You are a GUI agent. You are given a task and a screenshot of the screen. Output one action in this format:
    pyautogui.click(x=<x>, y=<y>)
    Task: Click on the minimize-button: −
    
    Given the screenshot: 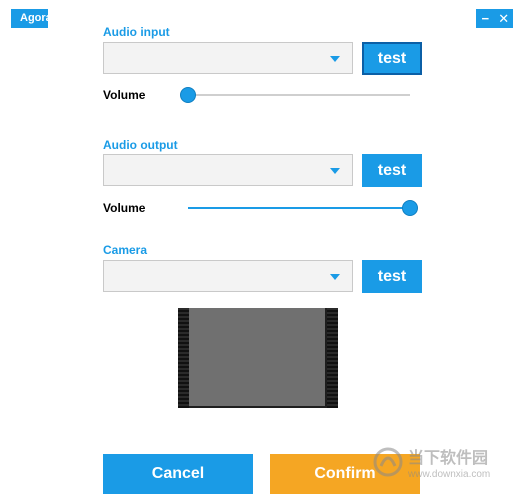 What is the action you would take?
    pyautogui.click(x=485, y=18)
    